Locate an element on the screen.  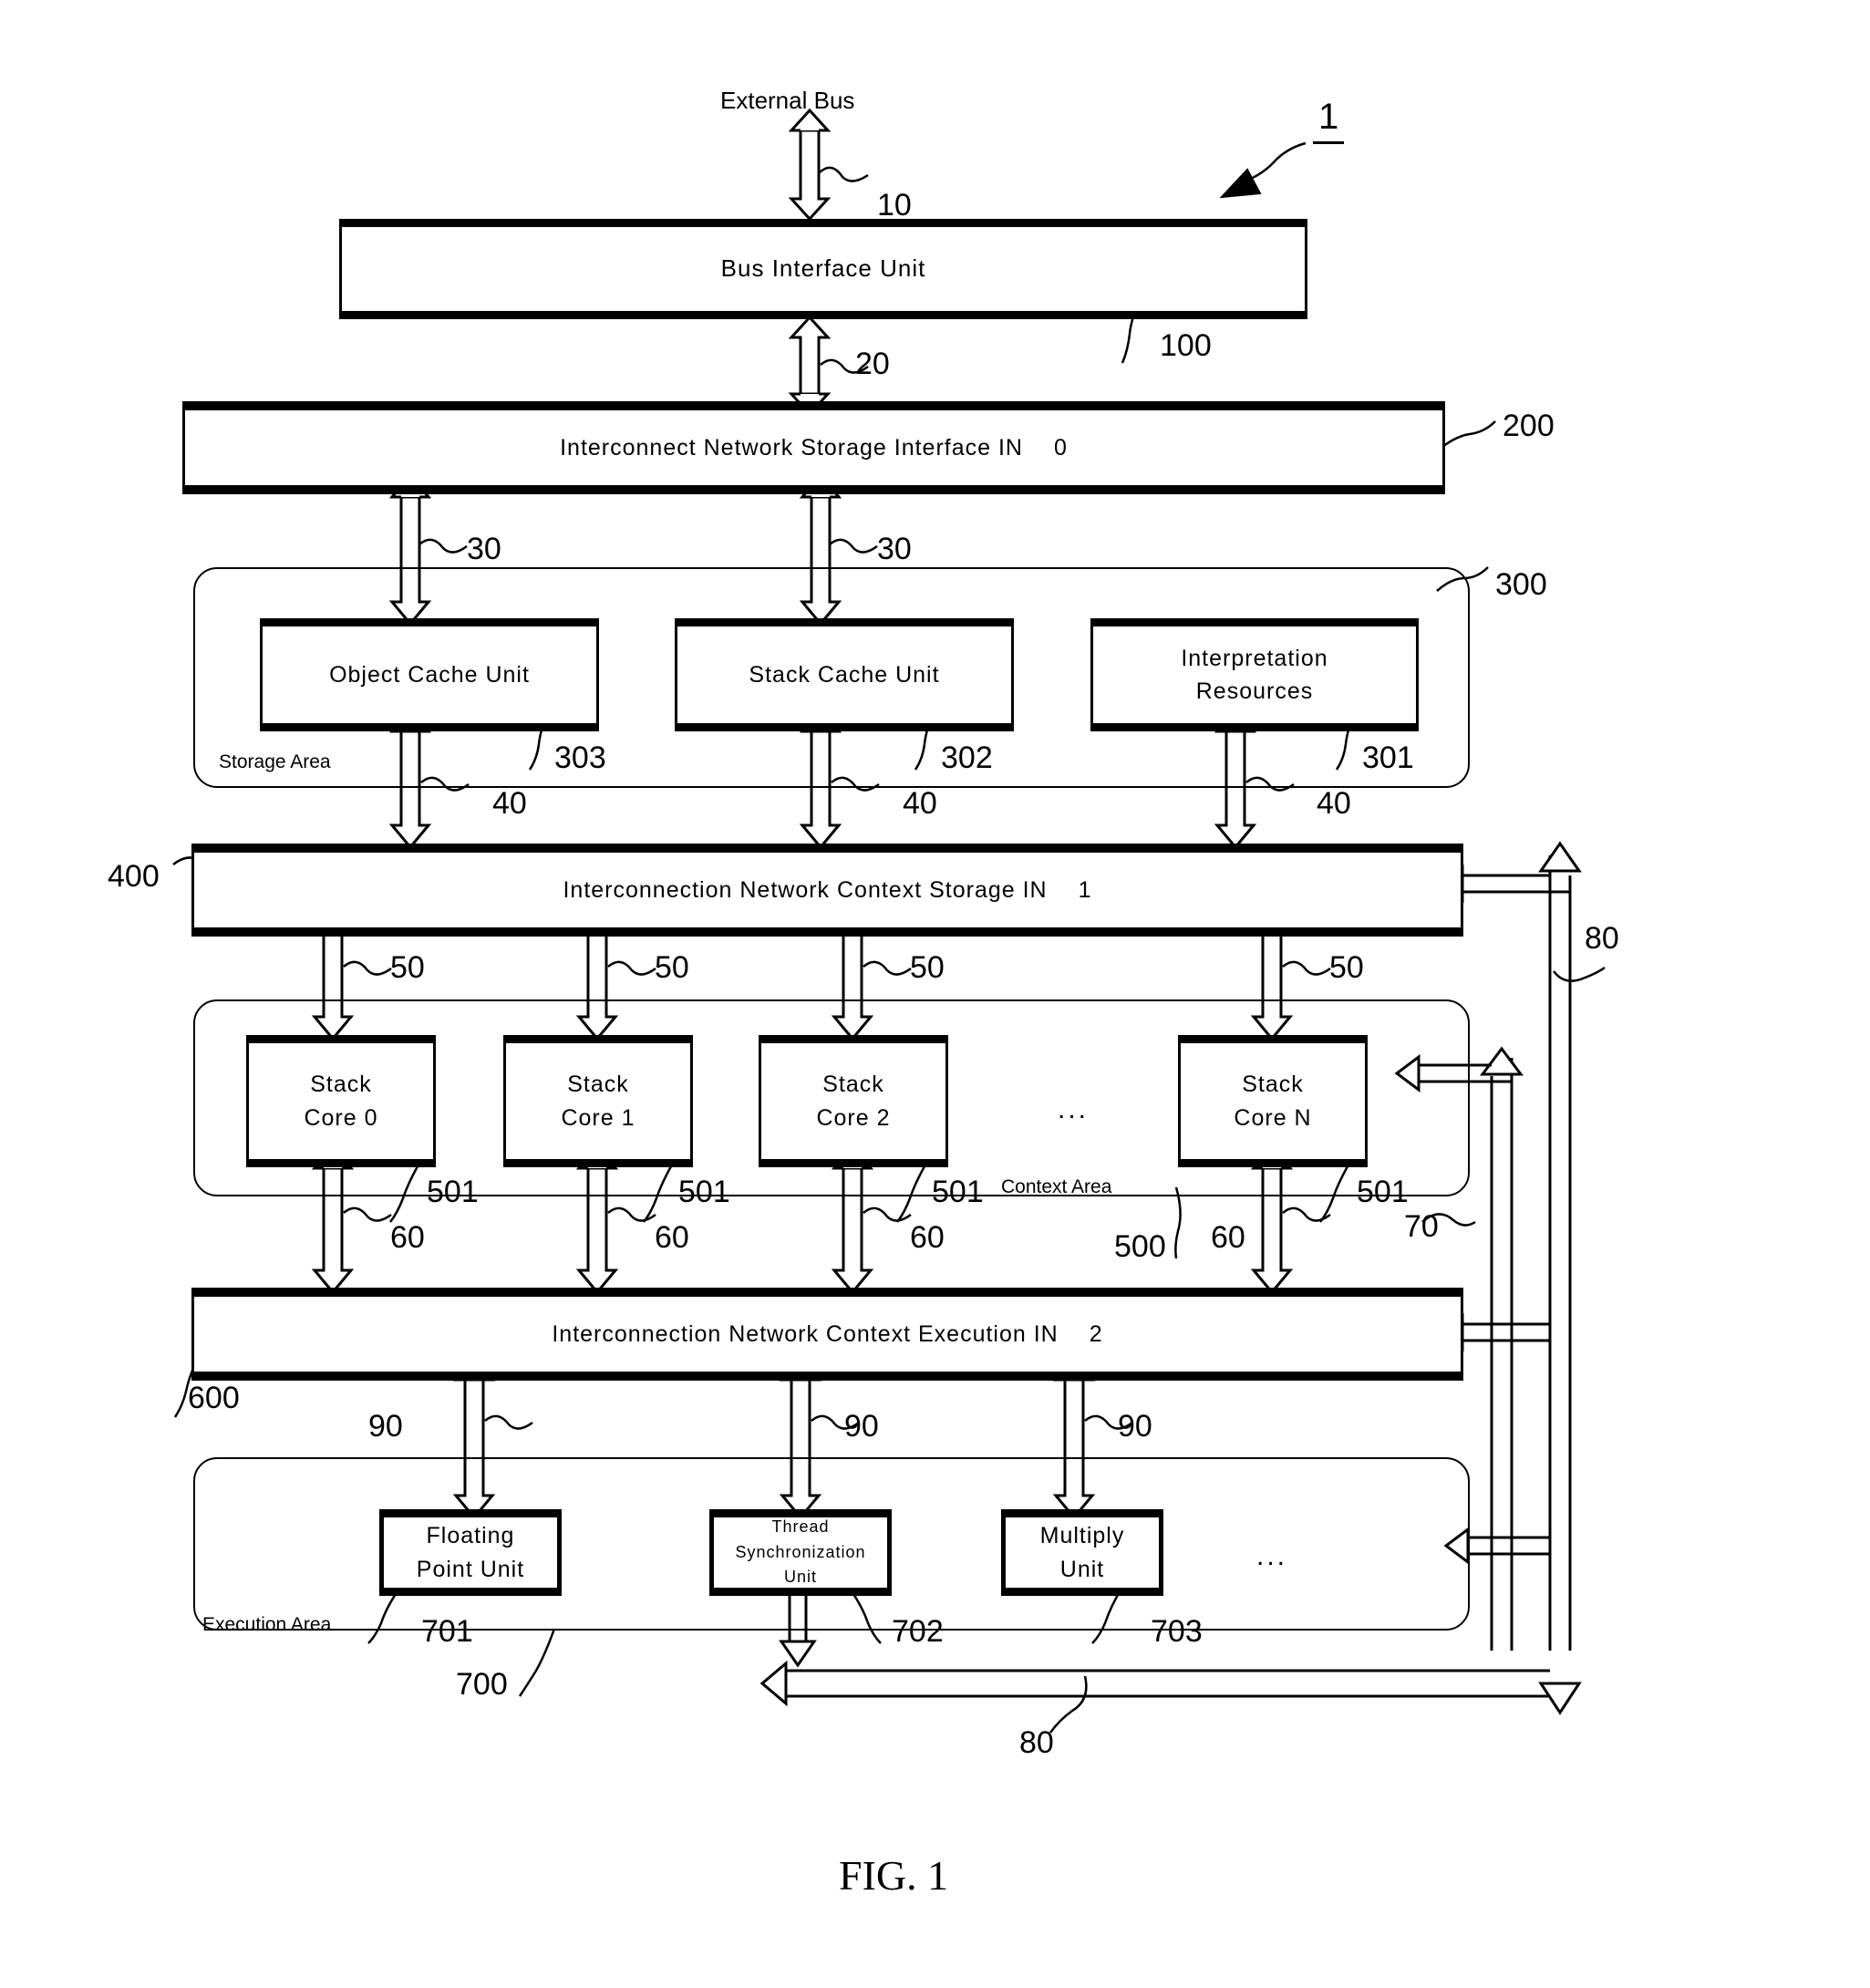
bus-interface-unit-label: Bus Interface Unit is located at coordinates (823, 268).